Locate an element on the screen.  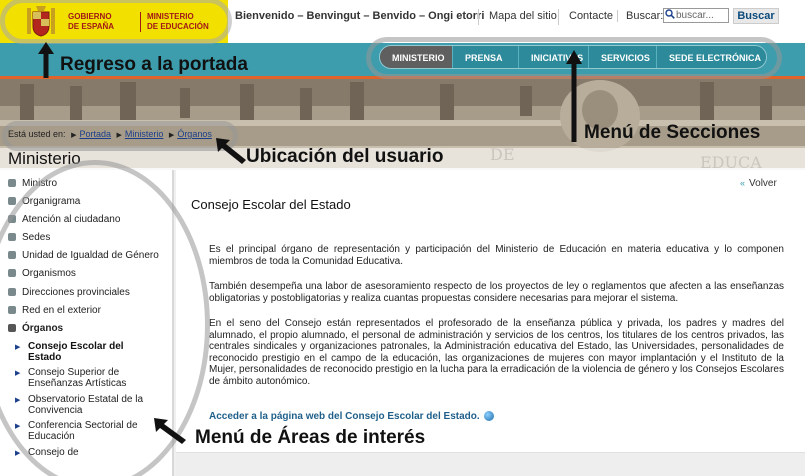
content-title: Consejo Escolar del Estado is located at coordinates (271, 204).